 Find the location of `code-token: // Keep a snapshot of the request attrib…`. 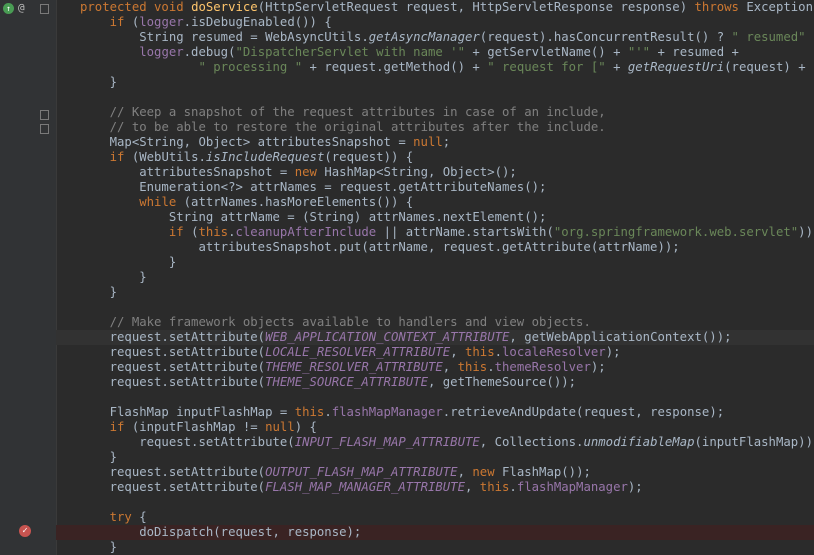

code-token: // Keep a snapshot of the request attrib… is located at coordinates (357, 112).